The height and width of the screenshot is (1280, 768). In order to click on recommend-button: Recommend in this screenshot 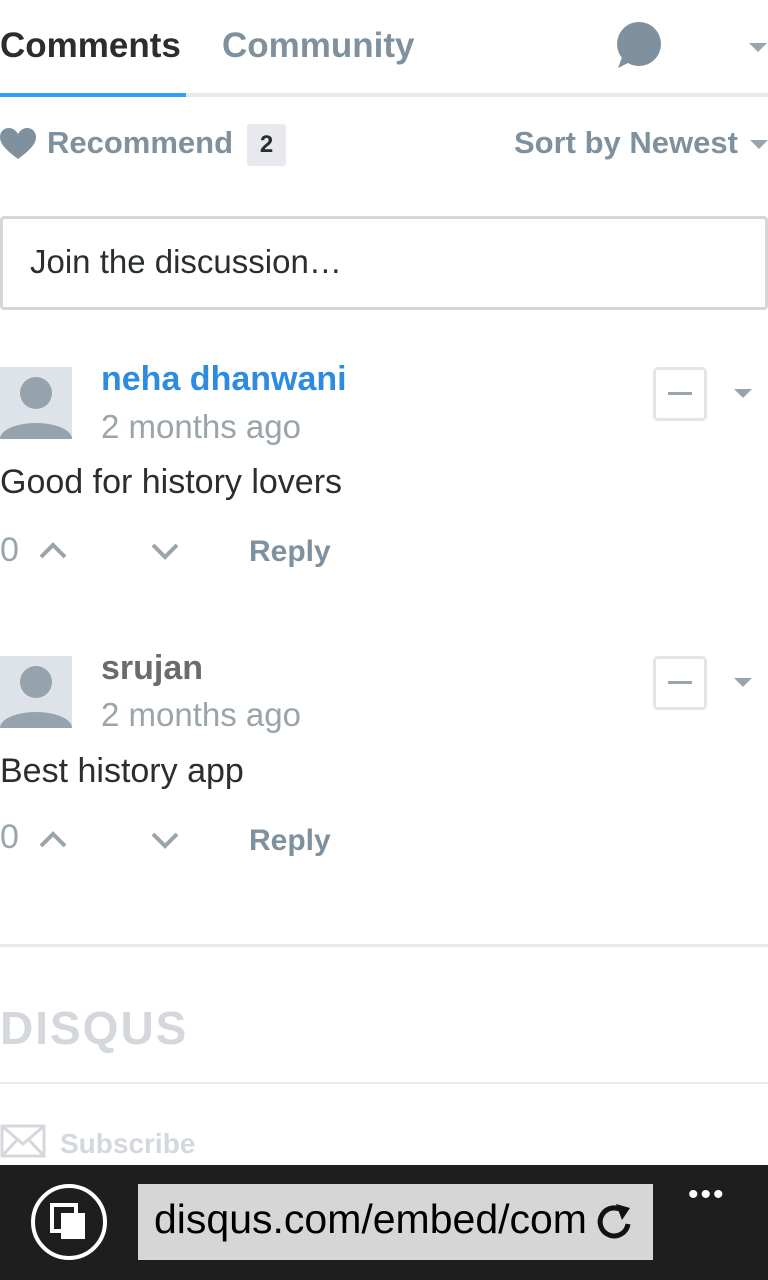, I will do `click(140, 143)`.